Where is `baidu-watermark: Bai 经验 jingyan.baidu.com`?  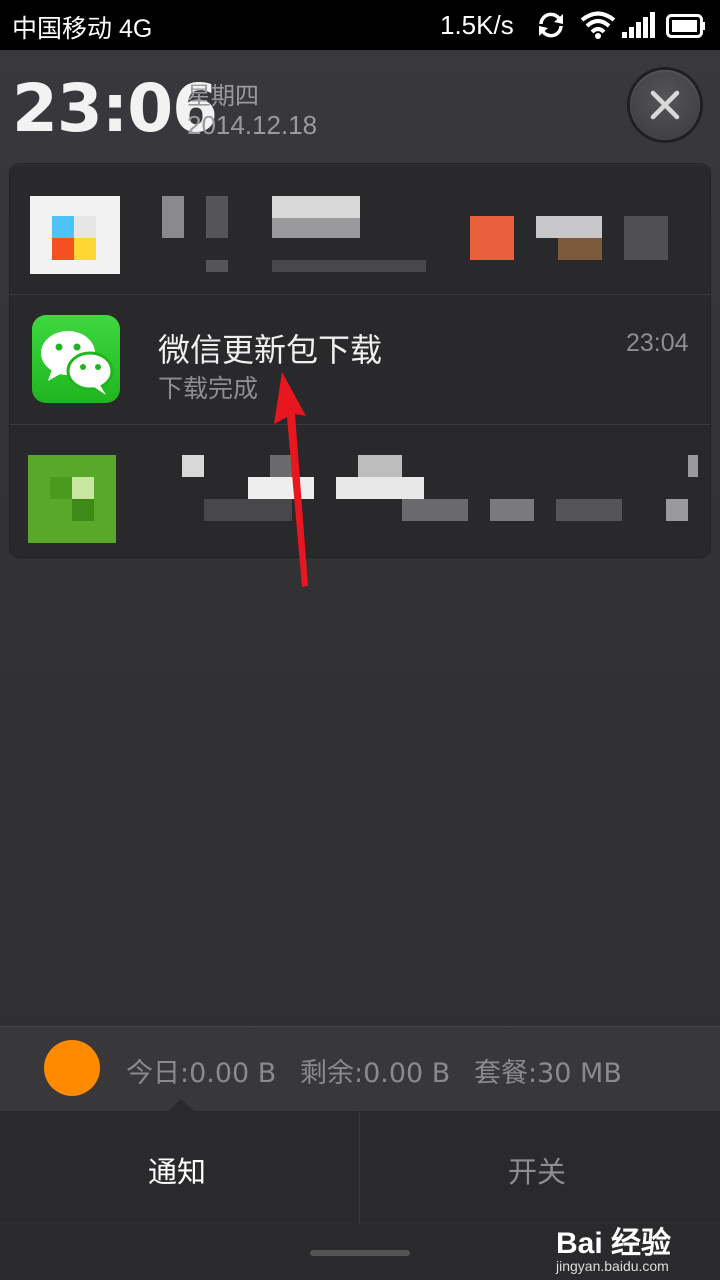
baidu-watermark: Bai 经验 jingyan.baidu.com is located at coordinates (631, 1246).